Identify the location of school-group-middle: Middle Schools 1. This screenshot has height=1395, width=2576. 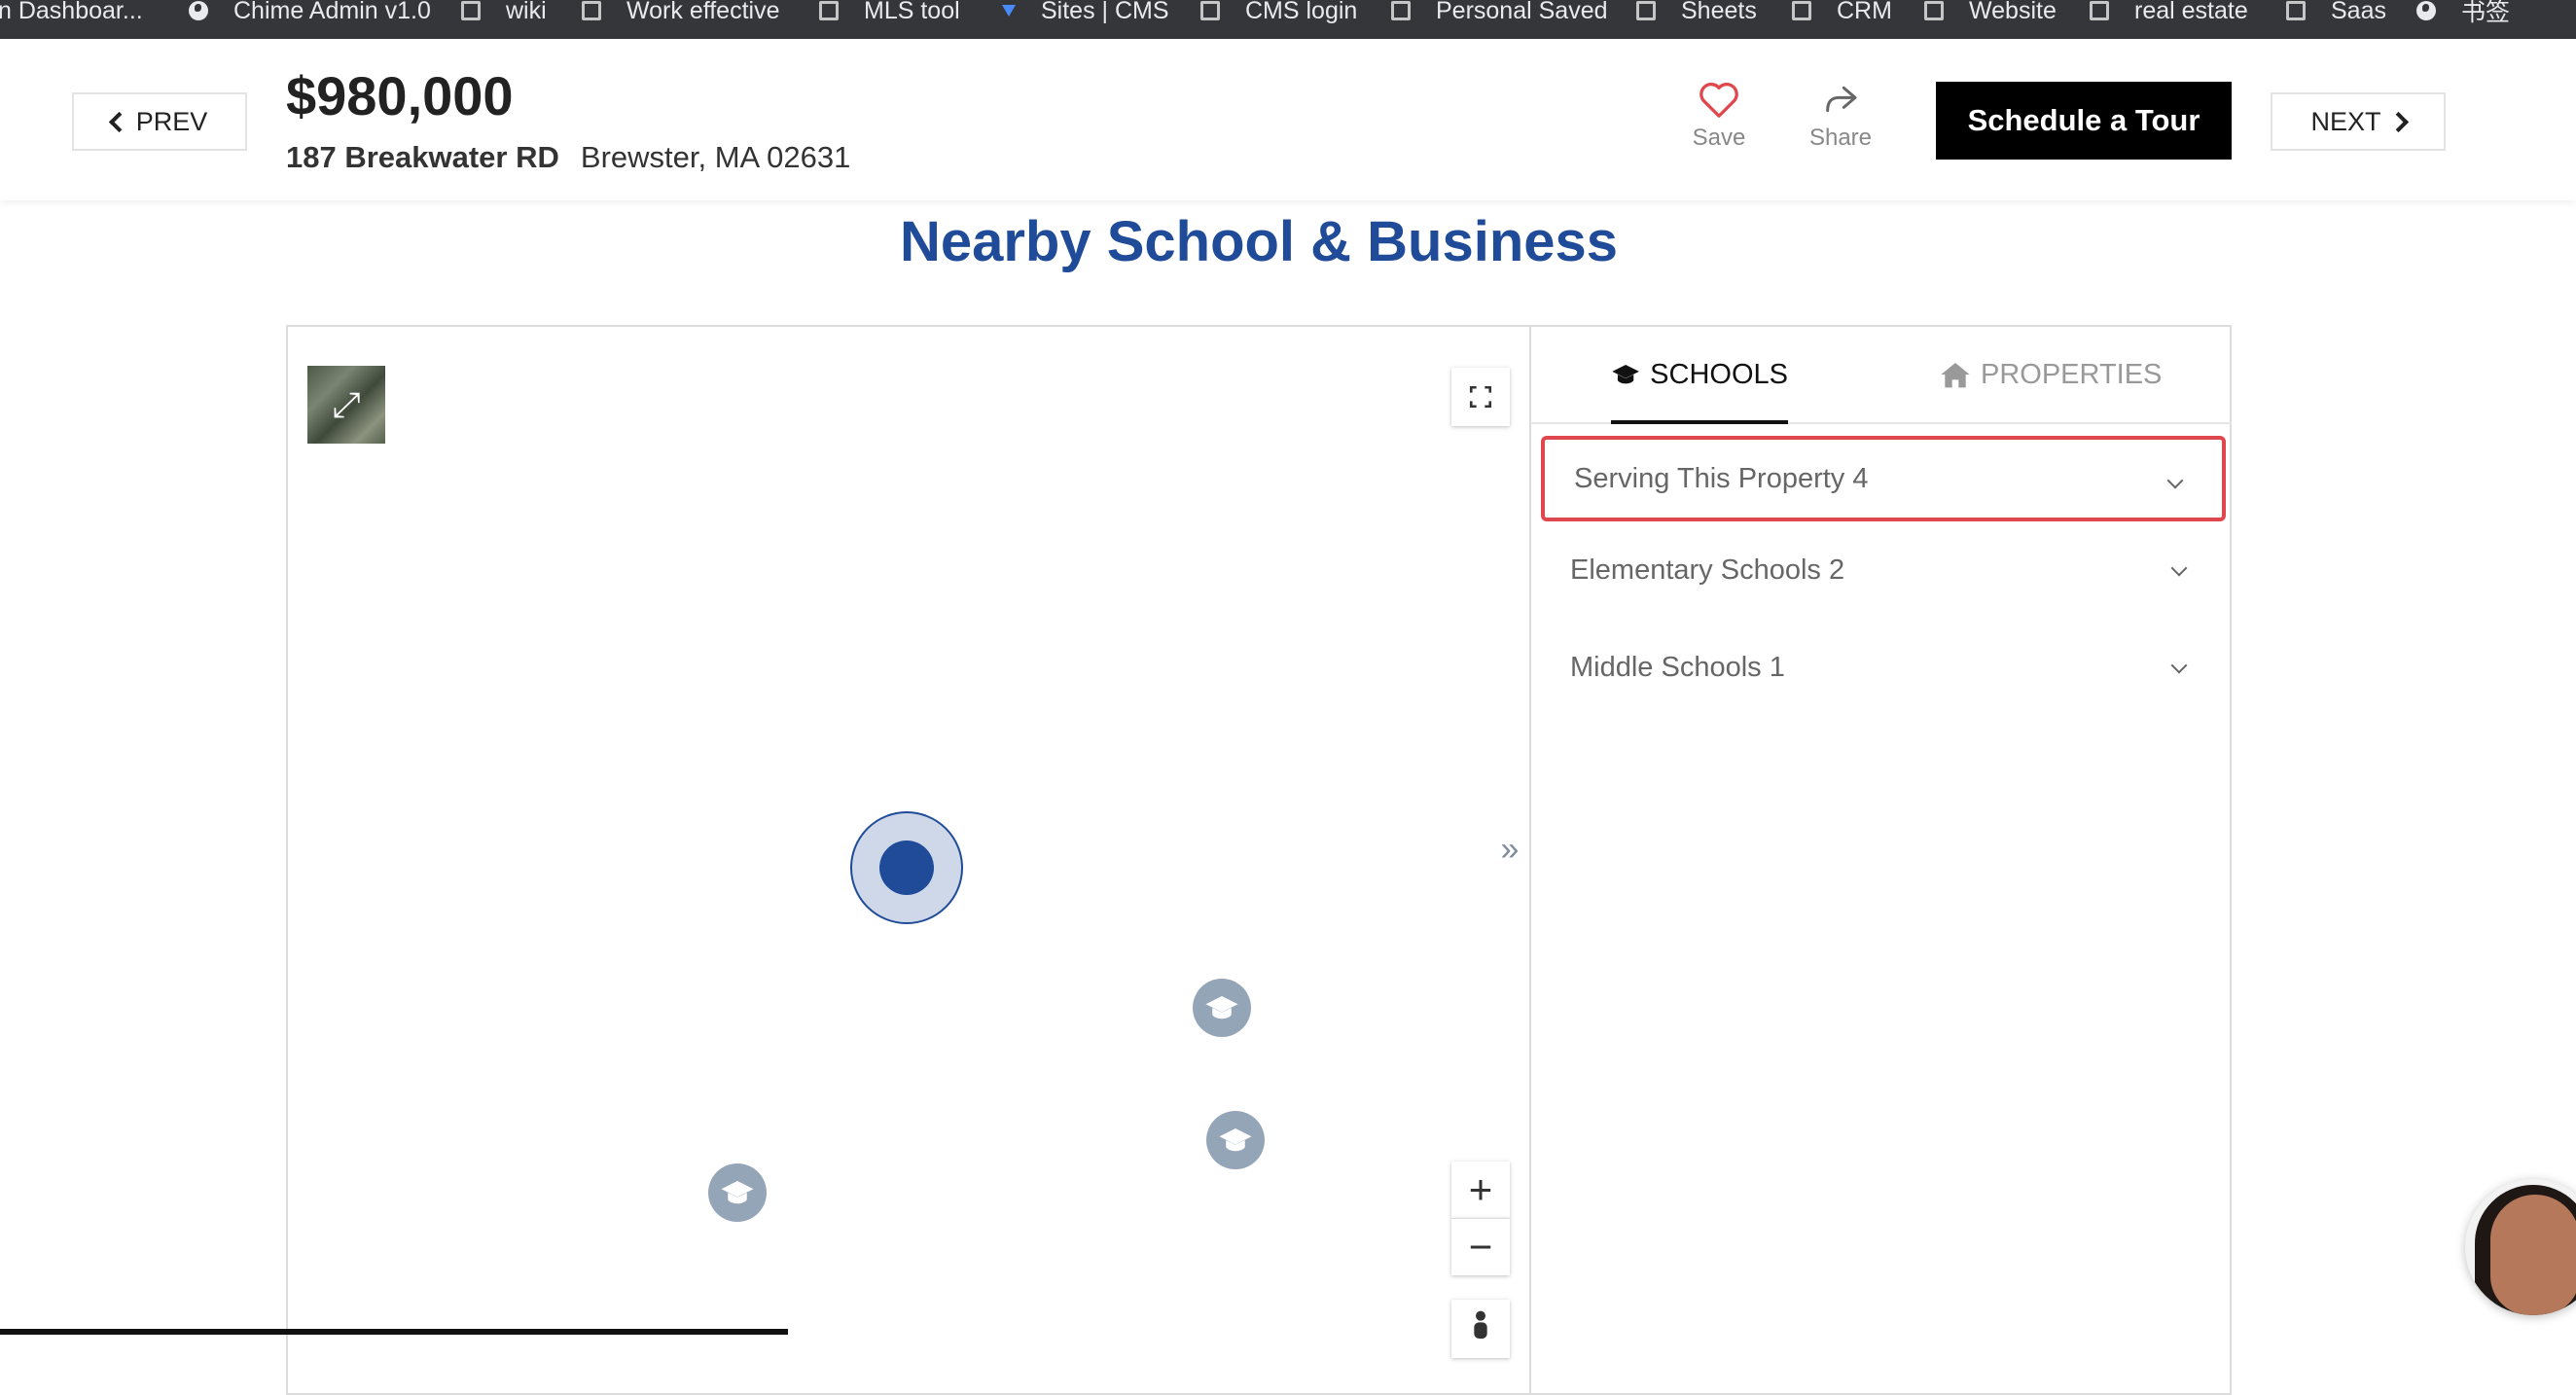
(1883, 667).